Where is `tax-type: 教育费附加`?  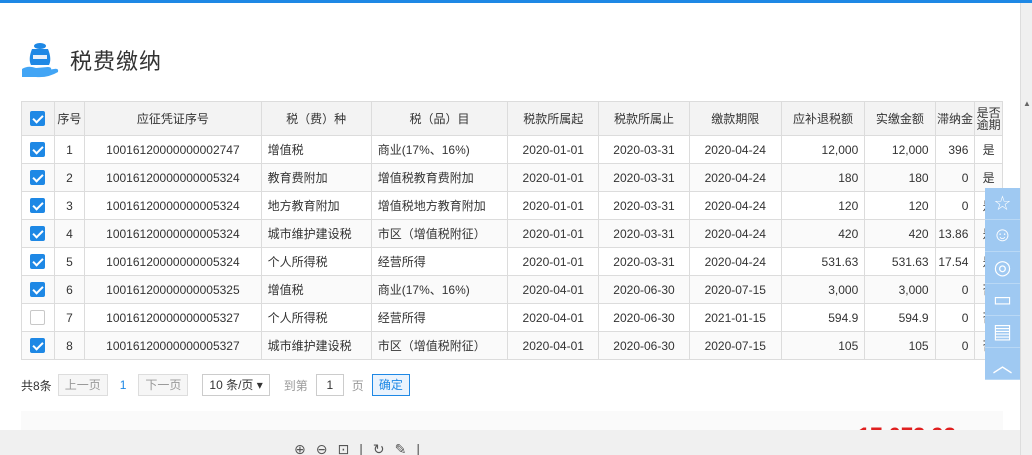
tax-type: 教育费附加 is located at coordinates (316, 177).